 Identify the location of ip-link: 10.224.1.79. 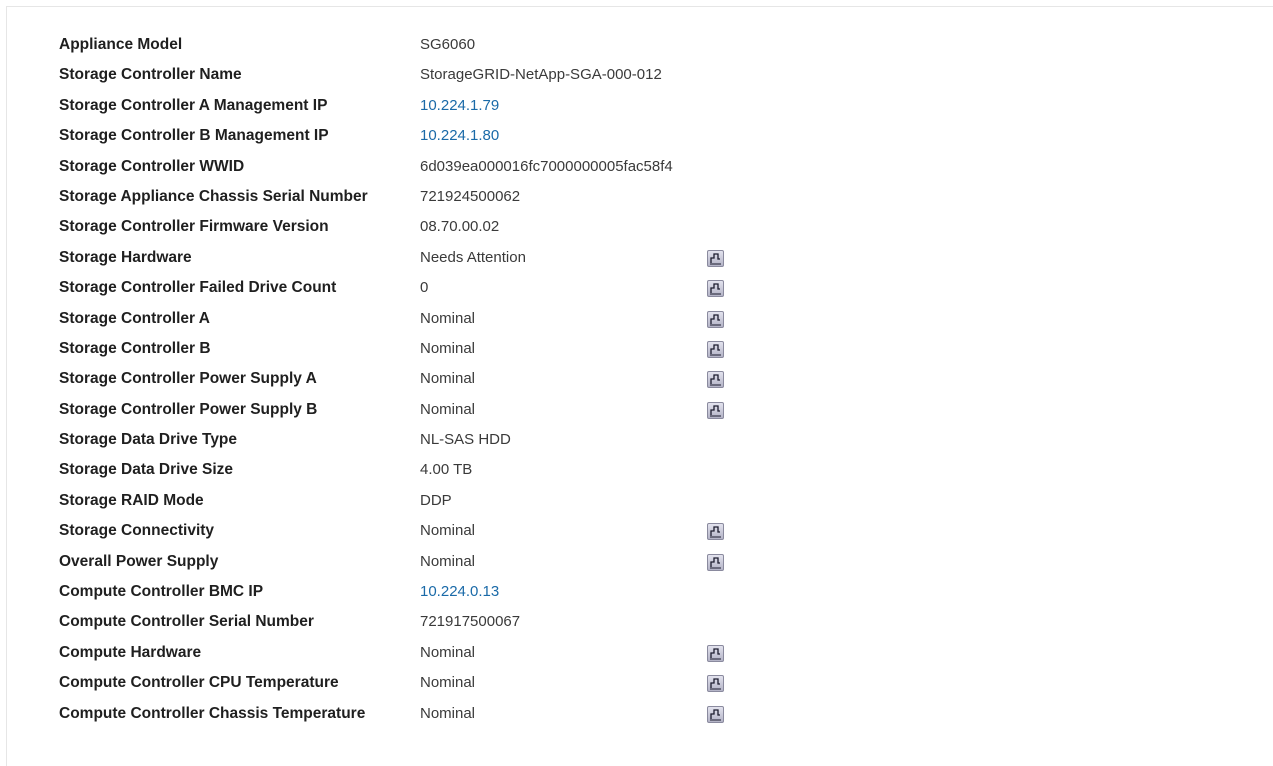
(459, 106).